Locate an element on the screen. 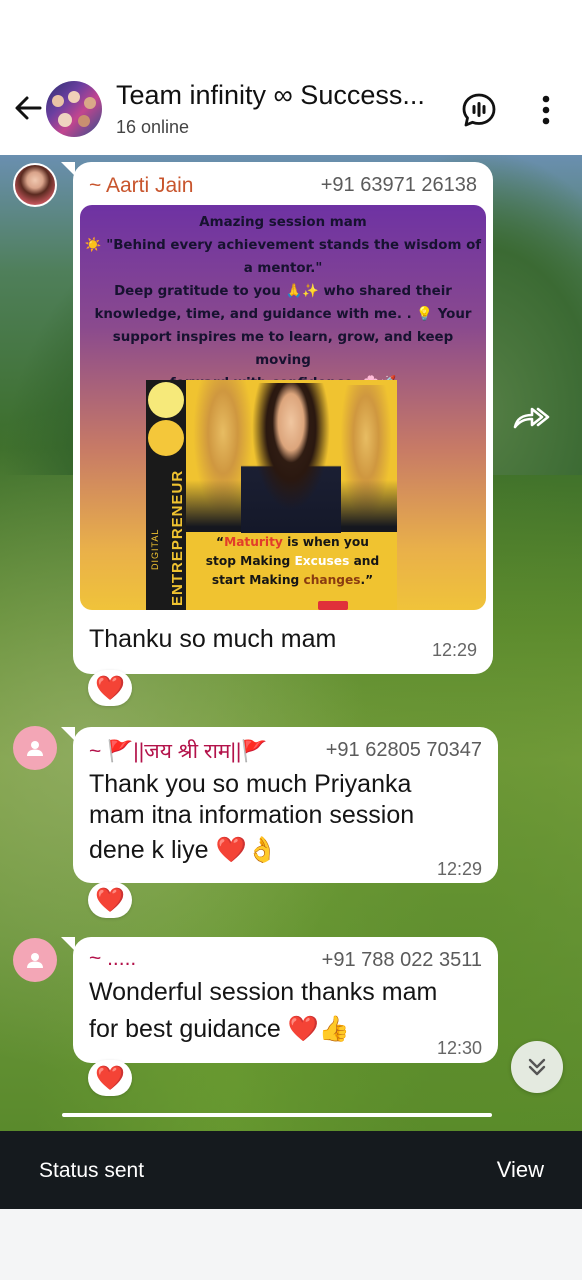 This screenshot has height=1280, width=582. forward-button is located at coordinates (531, 418).